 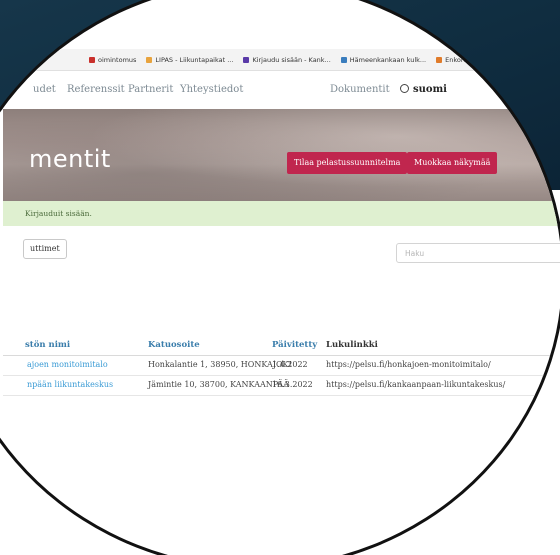 I want to click on updated-cell: 1.4.2022, so click(x=290, y=364).